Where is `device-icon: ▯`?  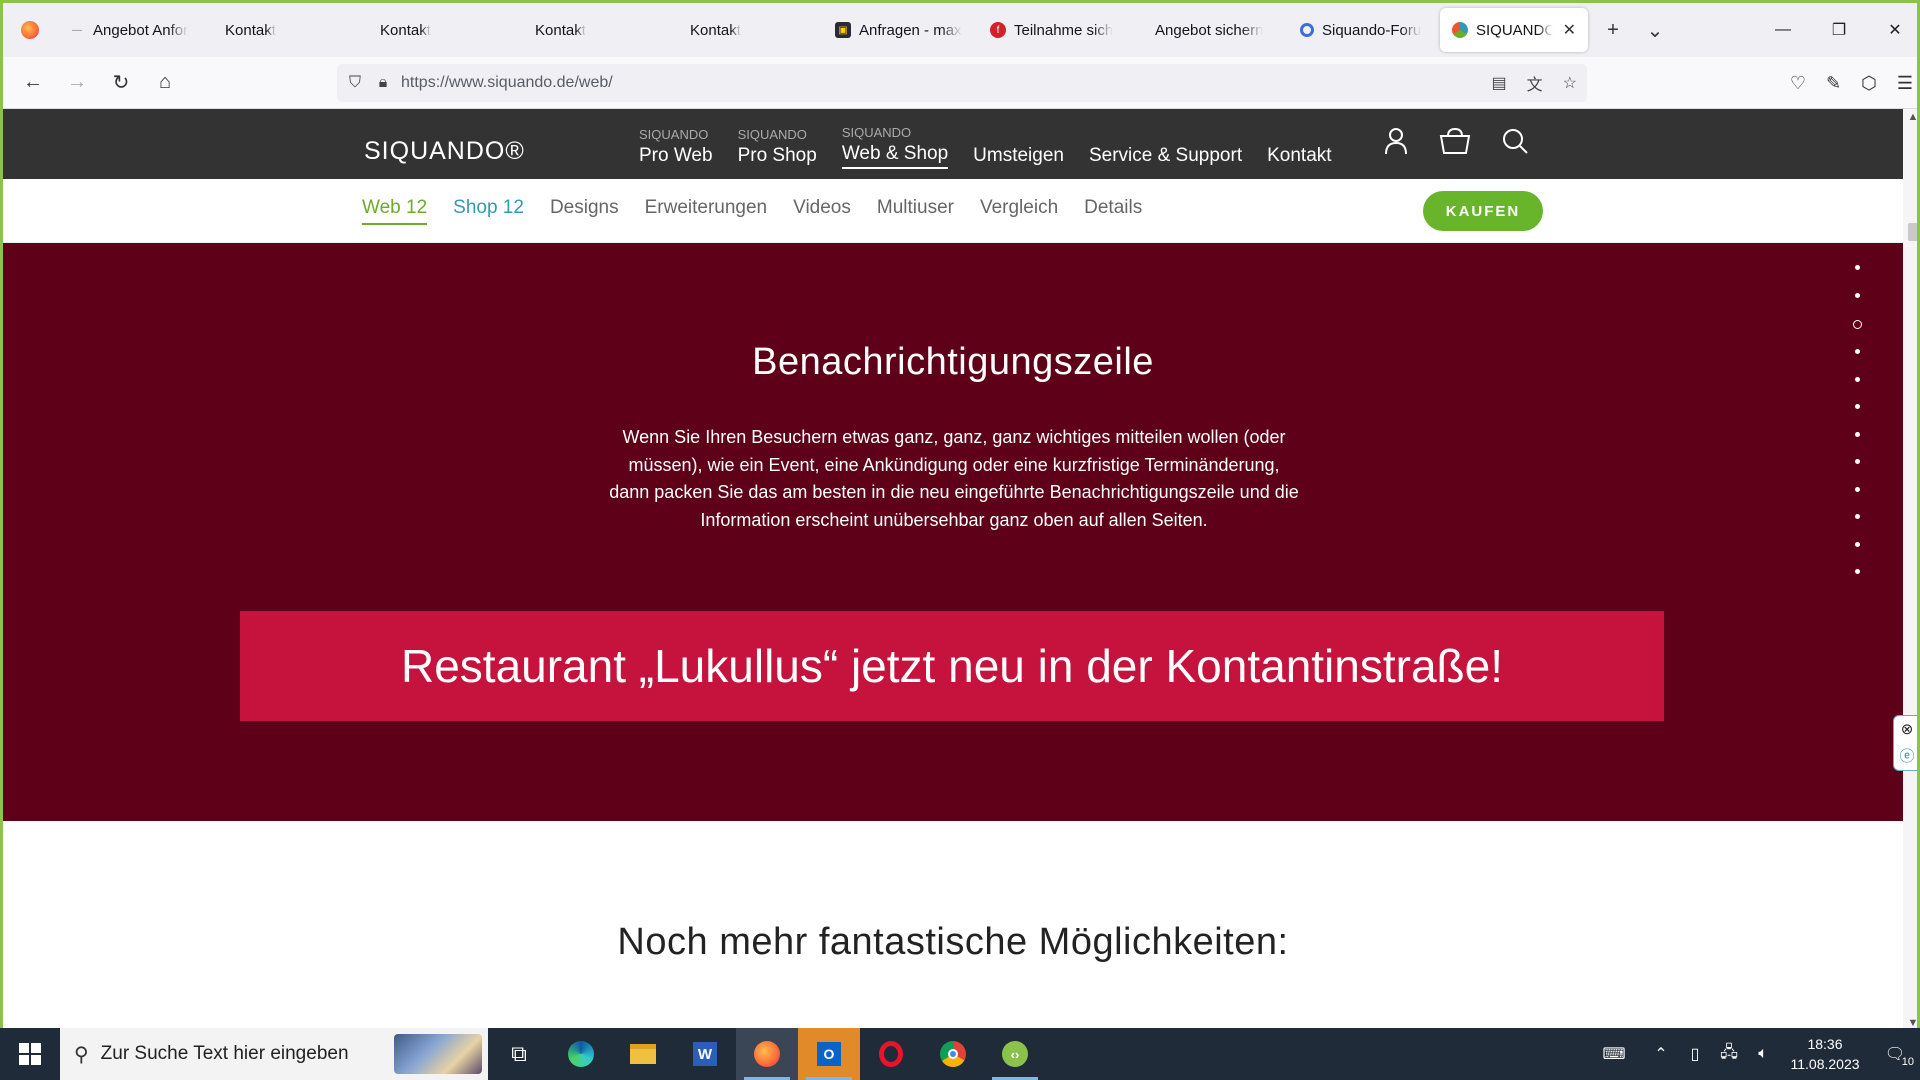
device-icon: ▯ is located at coordinates (1695, 1054).